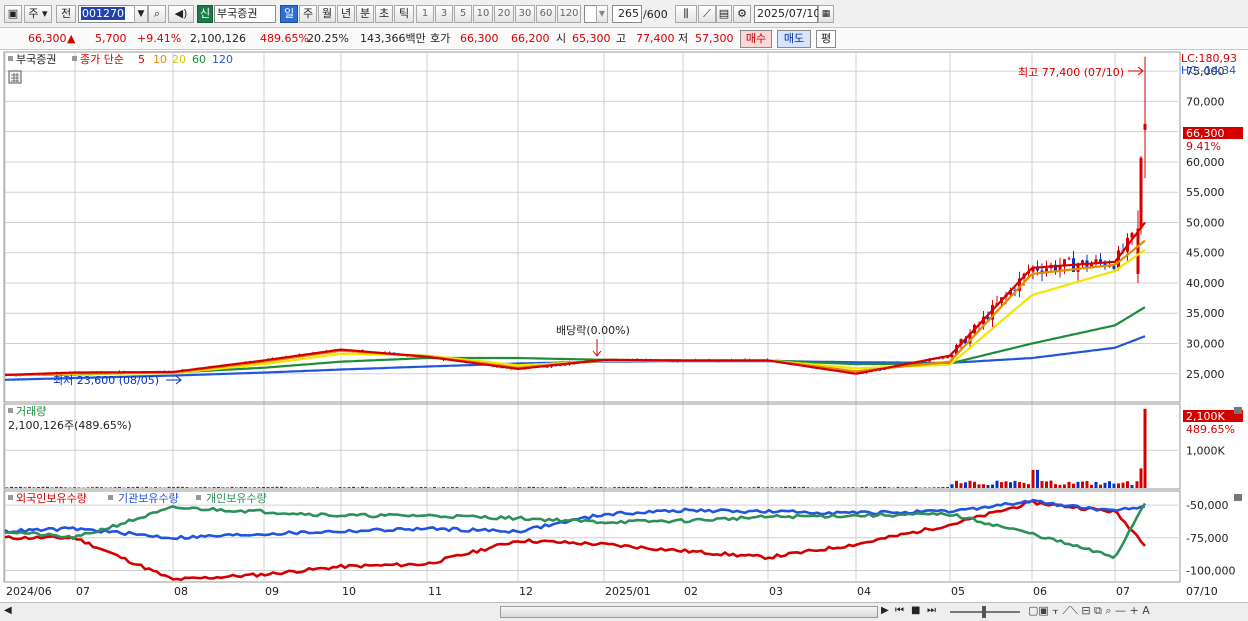 The height and width of the screenshot is (621, 1248). What do you see at coordinates (111, 38) in the screenshot?
I see `quote-change: 5,700` at bounding box center [111, 38].